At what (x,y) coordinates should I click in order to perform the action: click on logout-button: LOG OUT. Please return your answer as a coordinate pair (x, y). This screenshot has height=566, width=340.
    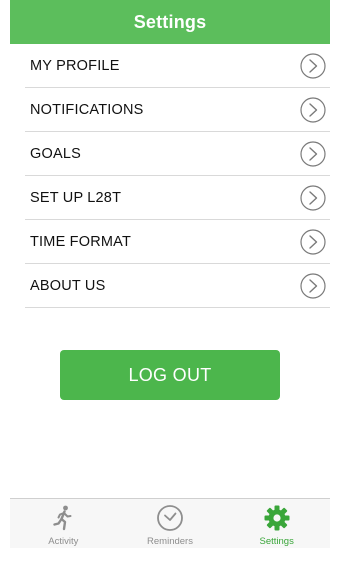
    Looking at the image, I should click on (170, 375).